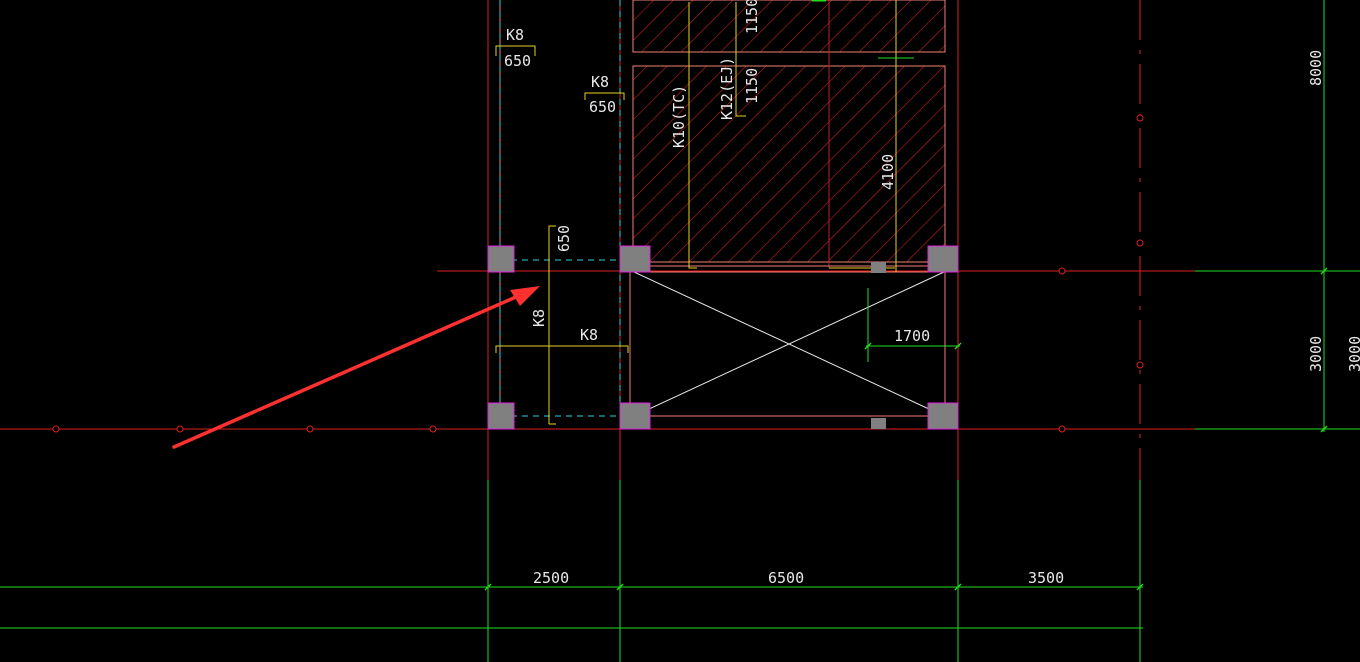 The image size is (1360, 662). I want to click on beam-label-k8-horizontal: K8, so click(589, 335).